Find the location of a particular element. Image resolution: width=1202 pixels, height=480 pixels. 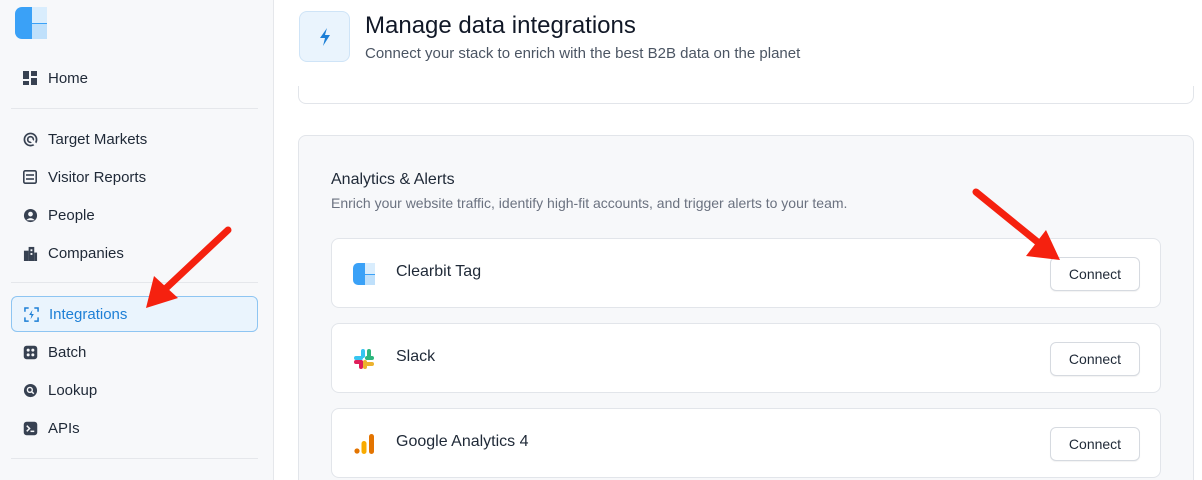

building-icon is located at coordinates (30, 253).